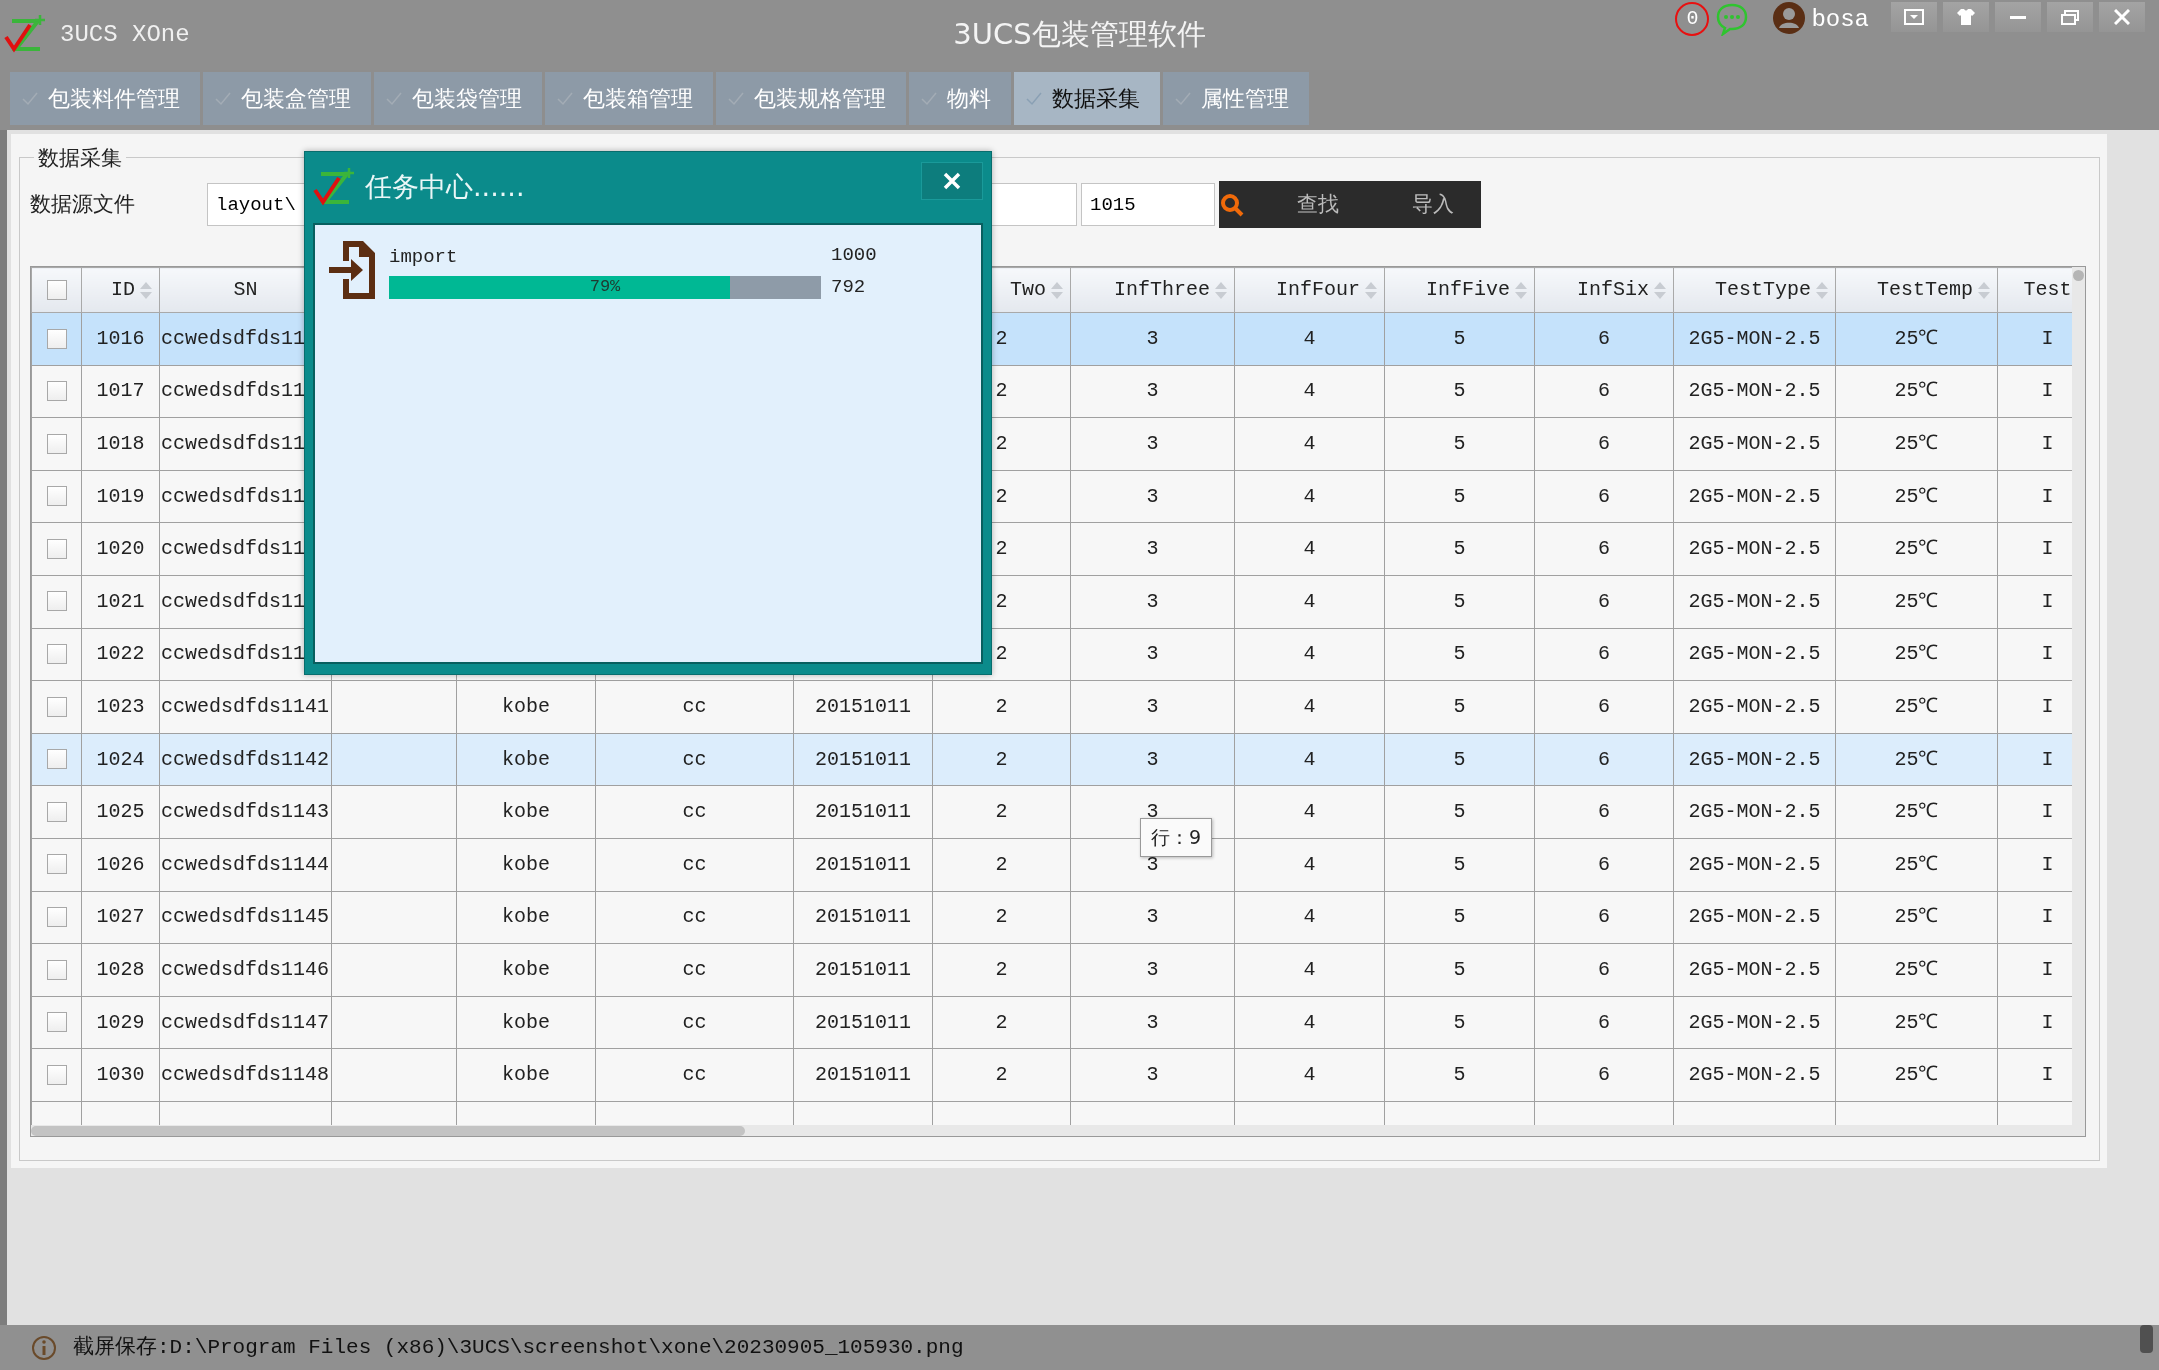  What do you see at coordinates (1087, 98) in the screenshot?
I see `tab: 数据采集` at bounding box center [1087, 98].